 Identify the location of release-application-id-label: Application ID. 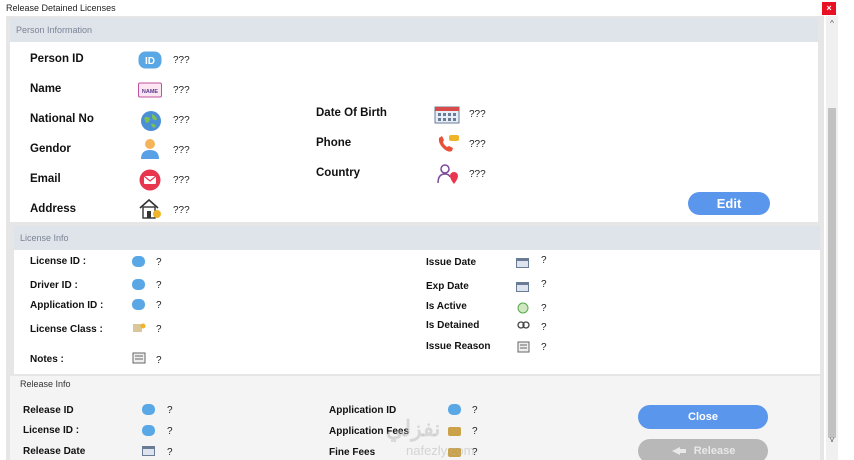
(363, 410).